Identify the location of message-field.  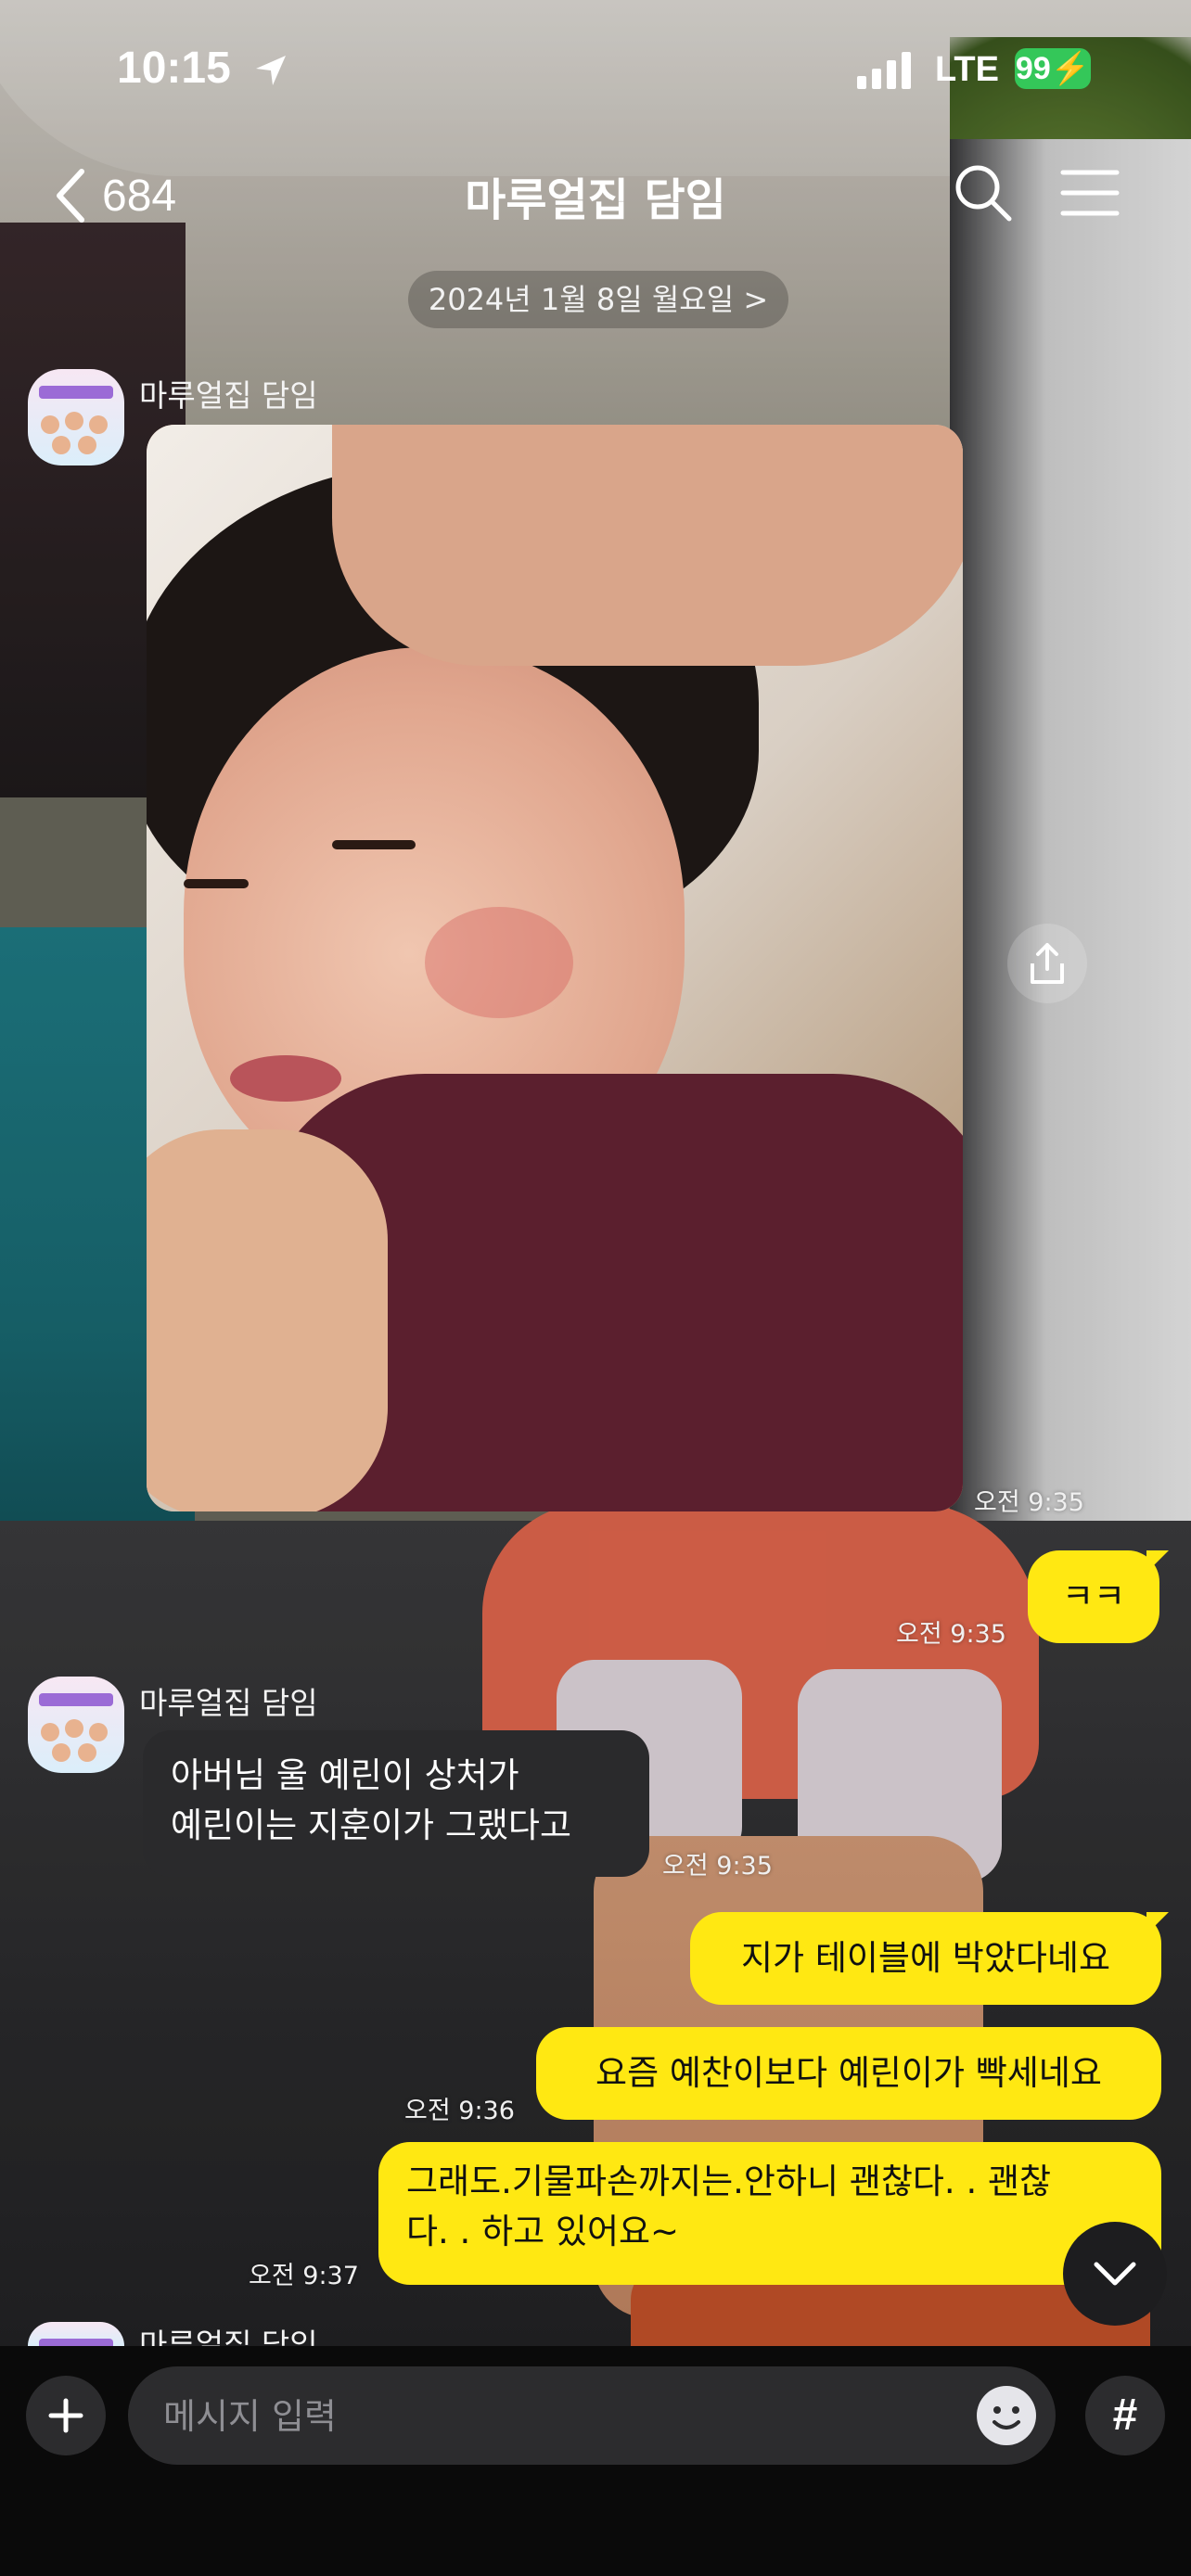
(592, 2417).